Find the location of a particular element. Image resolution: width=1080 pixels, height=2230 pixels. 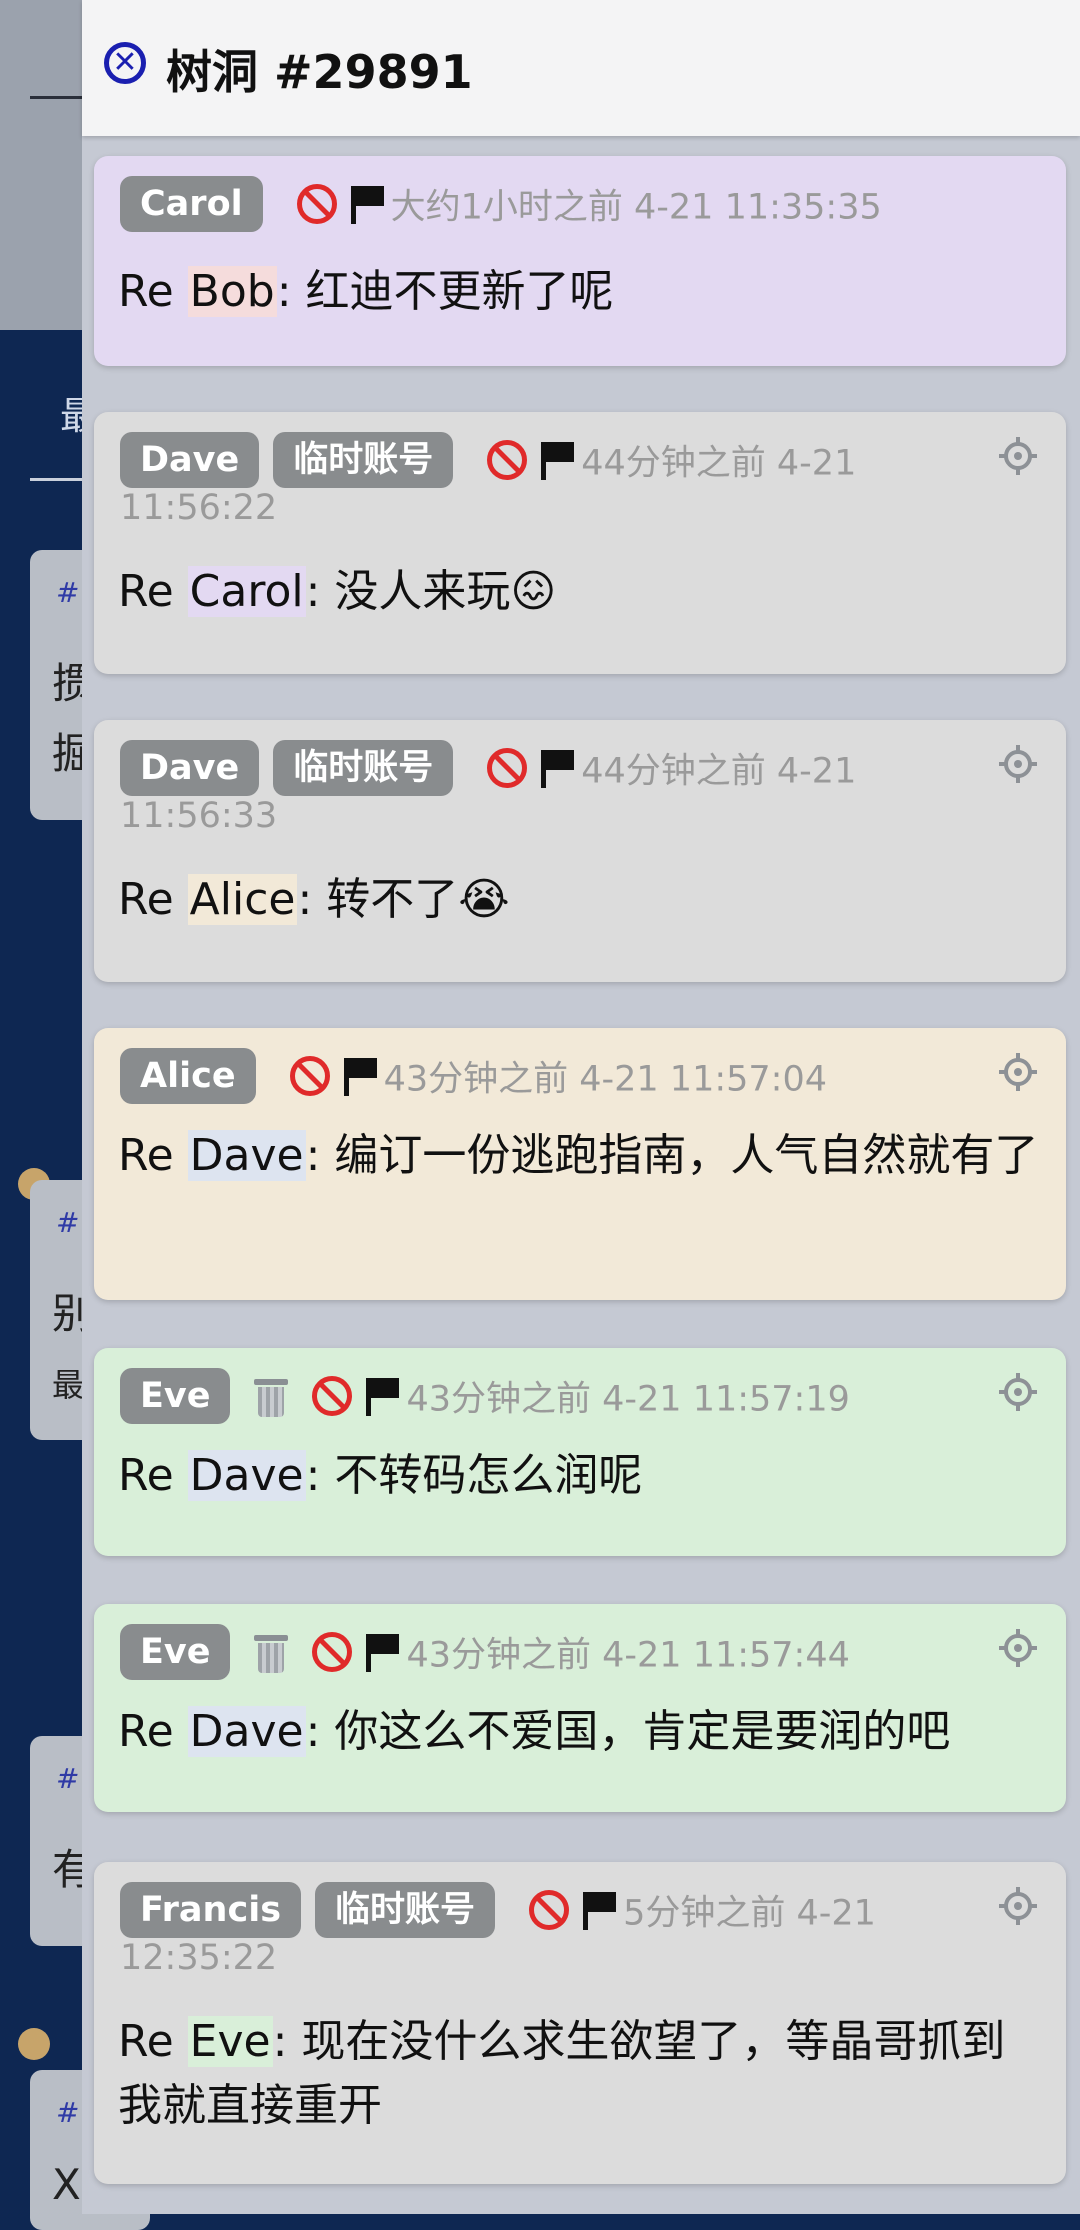

timestamp: 大约1小时之前 4-21 11:35:35 is located at coordinates (636, 207).